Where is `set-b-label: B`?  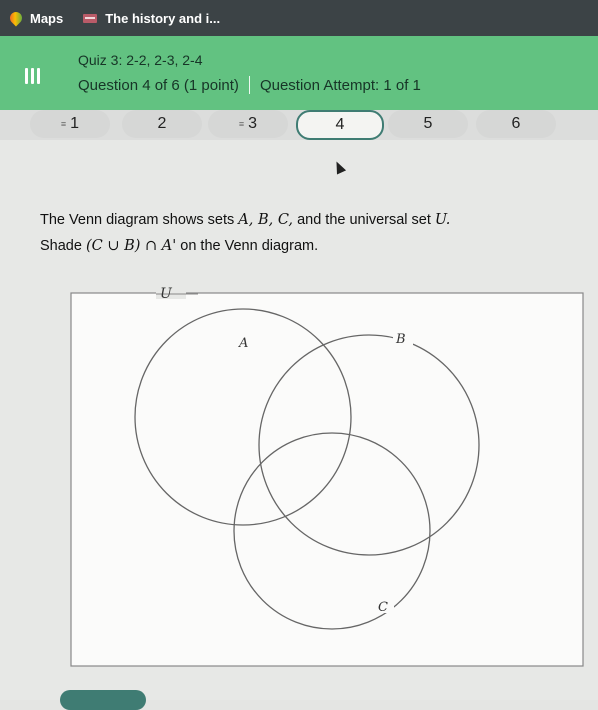
set-b-label: B is located at coordinates (400, 339).